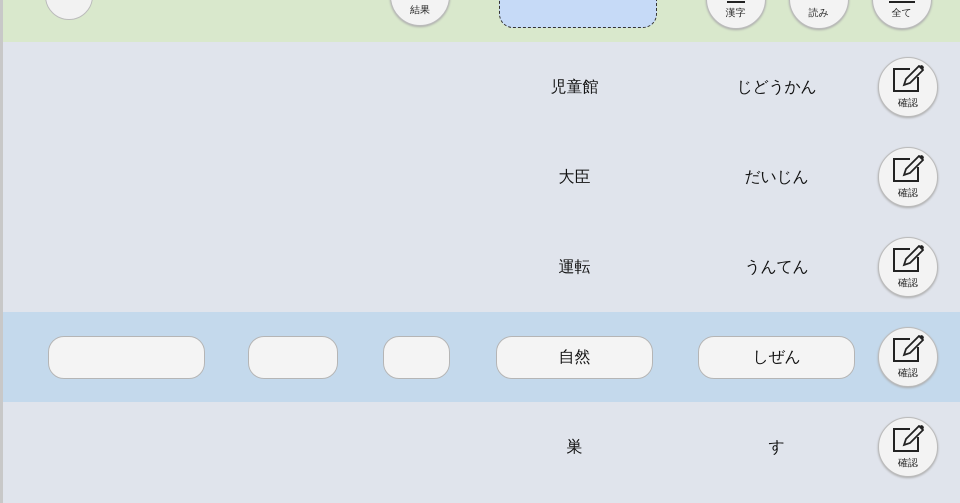 This screenshot has width=960, height=503. What do you see at coordinates (574, 357) in the screenshot?
I see `kanji-field: 自然` at bounding box center [574, 357].